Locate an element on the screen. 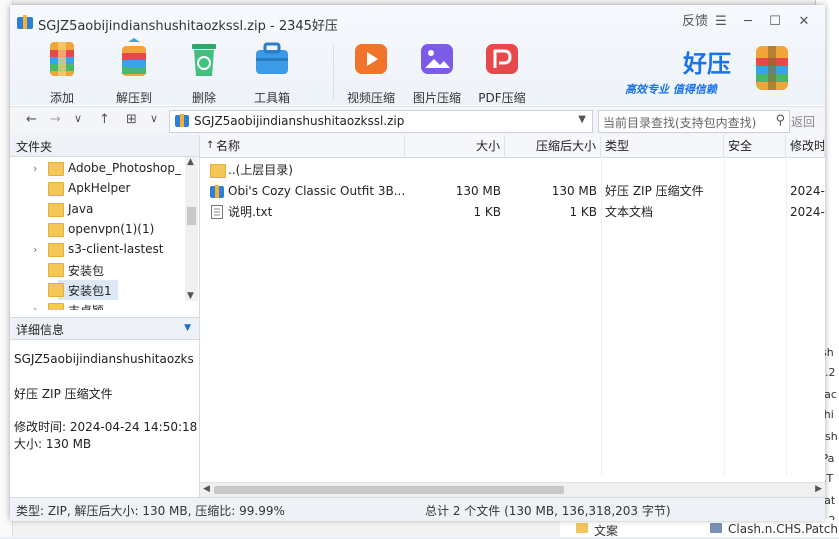 Image resolution: width=839 pixels, height=539 pixels. brand-package-icon is located at coordinates (772, 68).